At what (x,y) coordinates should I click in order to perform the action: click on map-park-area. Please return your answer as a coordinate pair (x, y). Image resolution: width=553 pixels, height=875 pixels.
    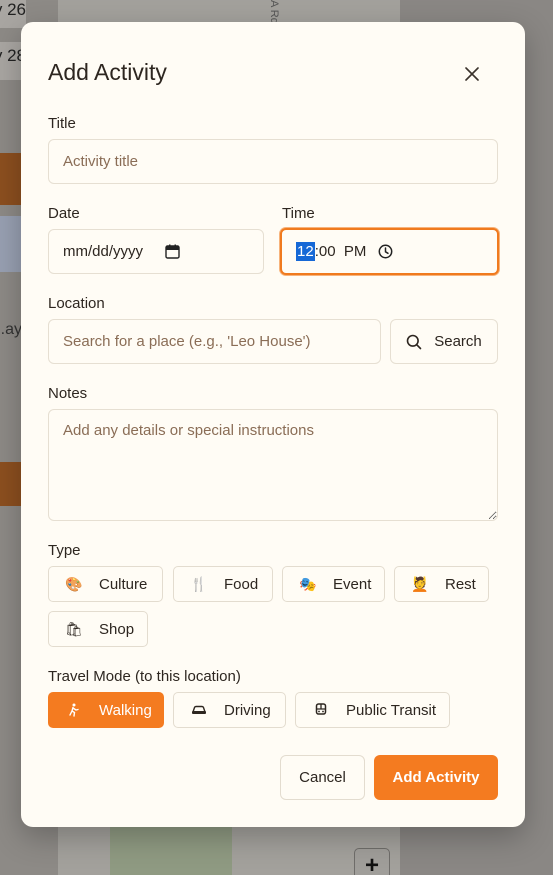
    Looking at the image, I should click on (171, 850).